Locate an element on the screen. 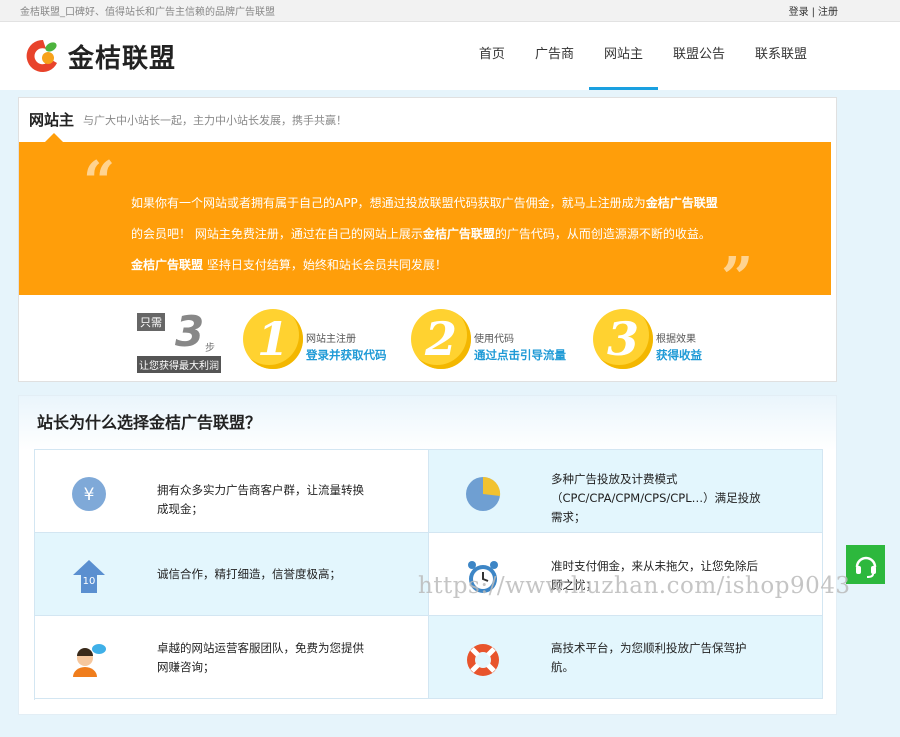  step-2: 2 使用代码 通过点击引导流量 is located at coordinates (488, 339).